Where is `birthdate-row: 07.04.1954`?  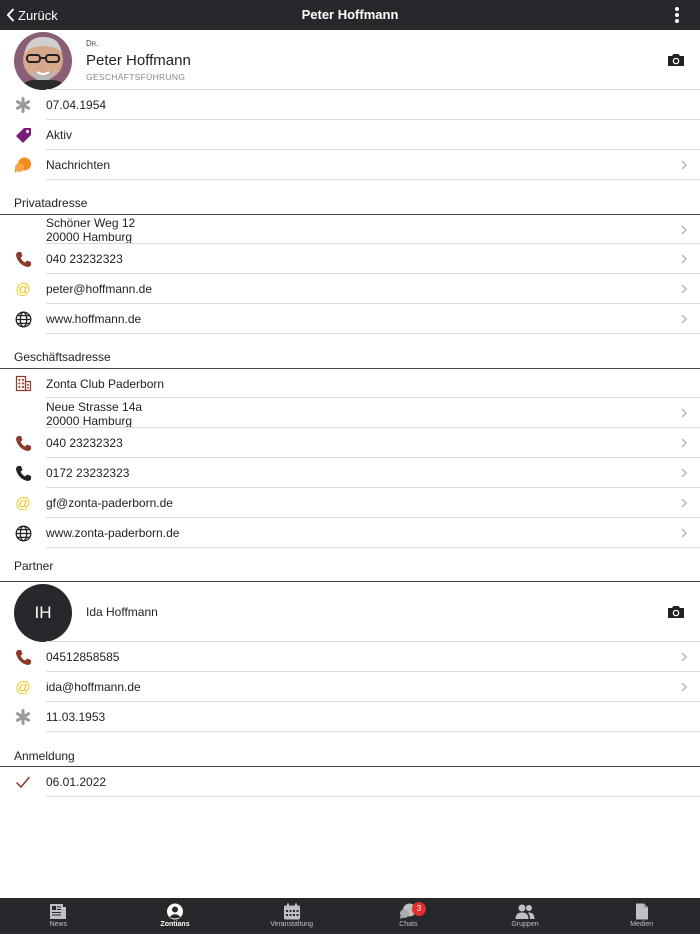
birthdate-row: 07.04.1954 is located at coordinates (350, 105).